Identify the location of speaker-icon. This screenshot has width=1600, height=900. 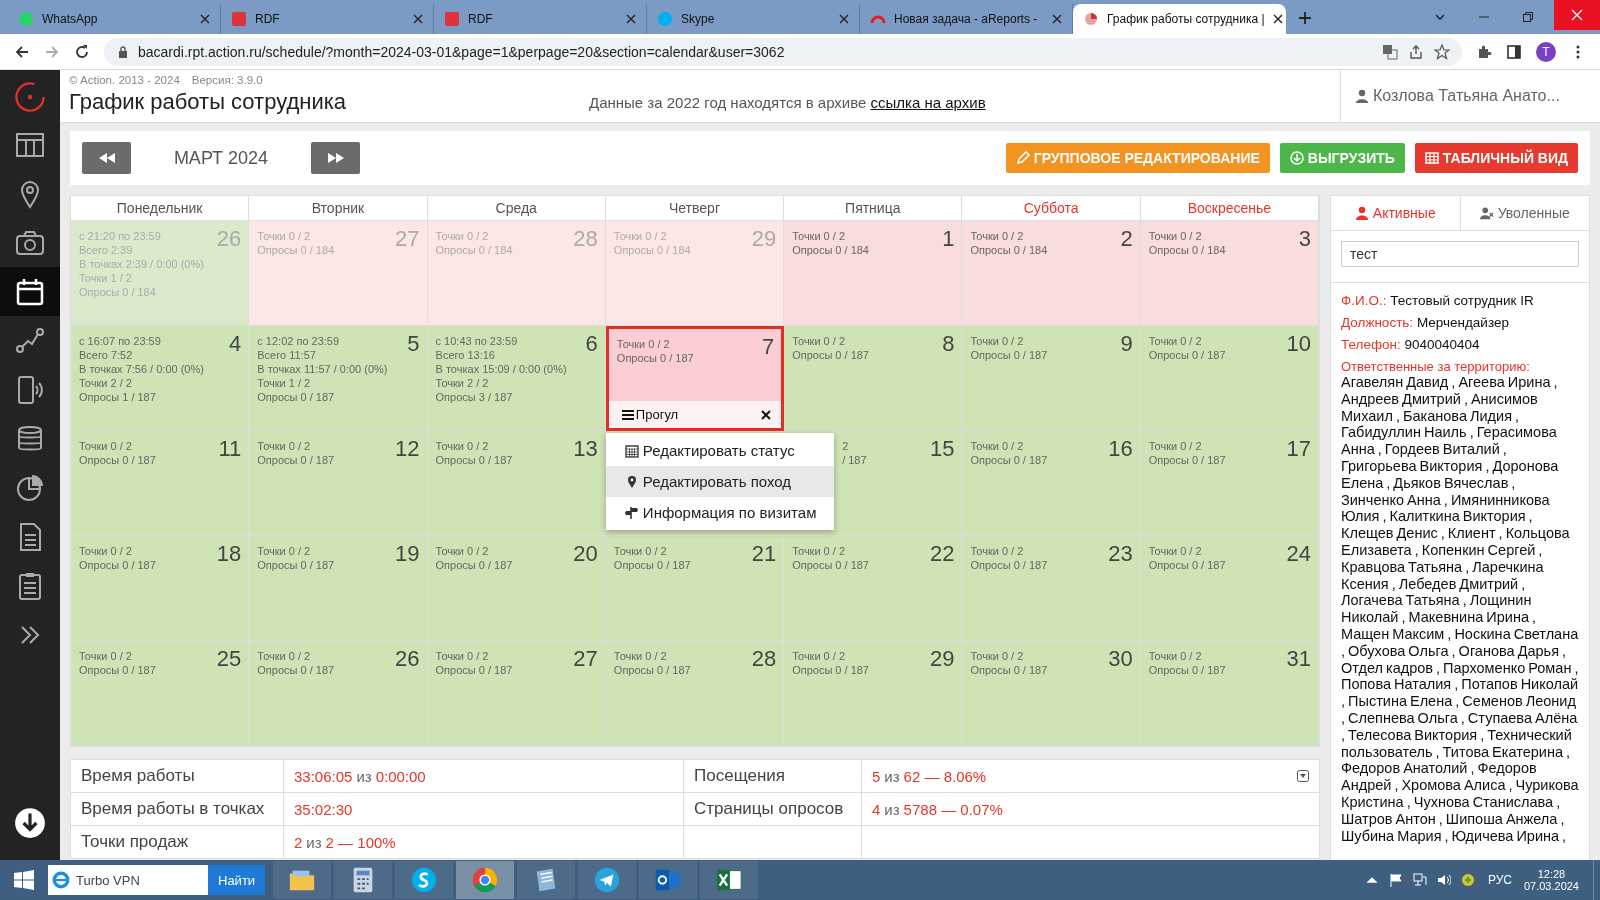
(1443, 880).